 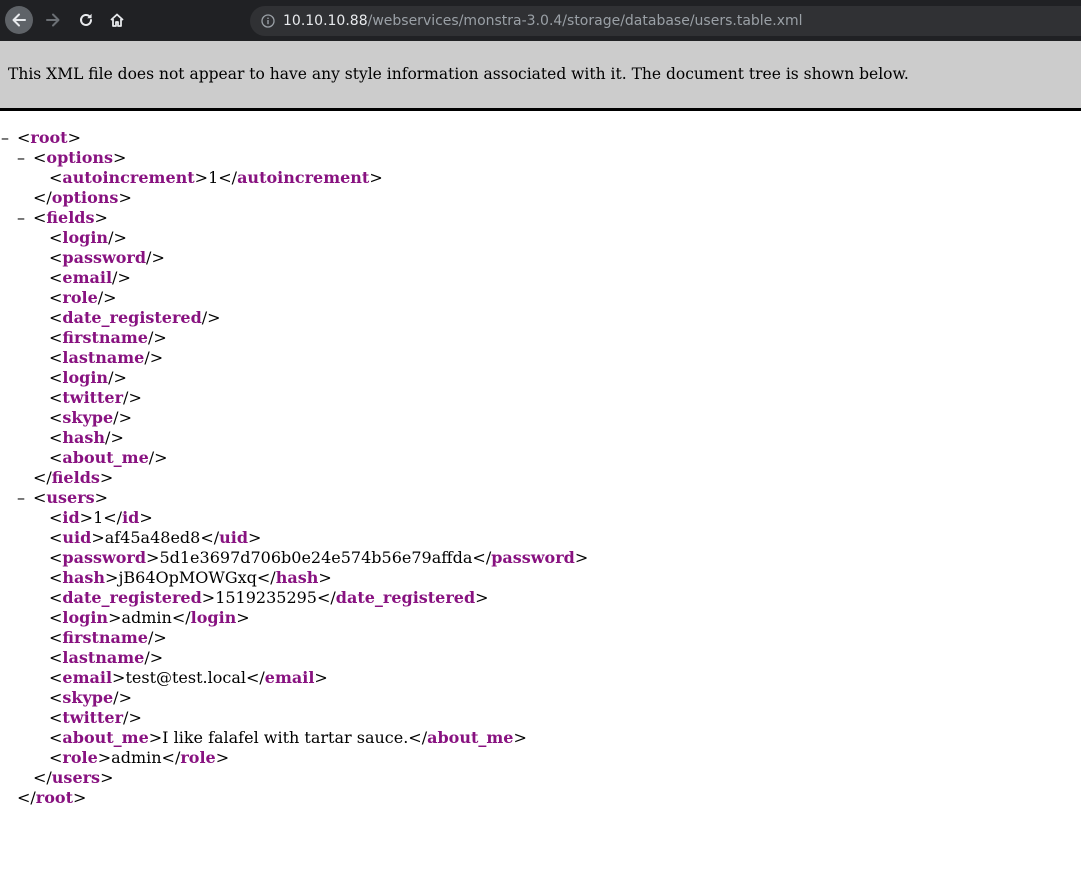 I want to click on xml-line-firstname: <firstname/>, so click(x=108, y=638).